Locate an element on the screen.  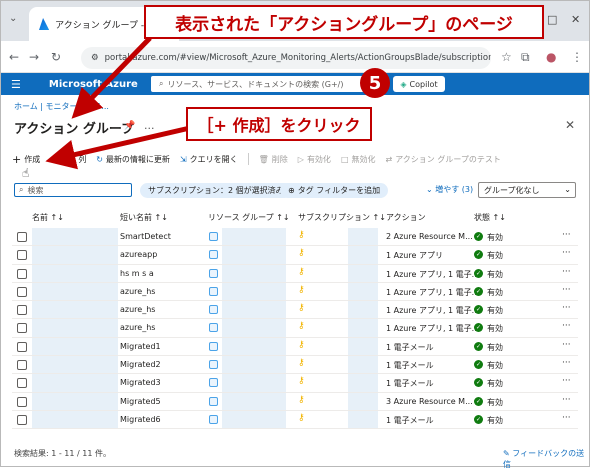
annotation-page-callout: 表示された「アクショングループ」のページ is located at coordinates (344, 22).